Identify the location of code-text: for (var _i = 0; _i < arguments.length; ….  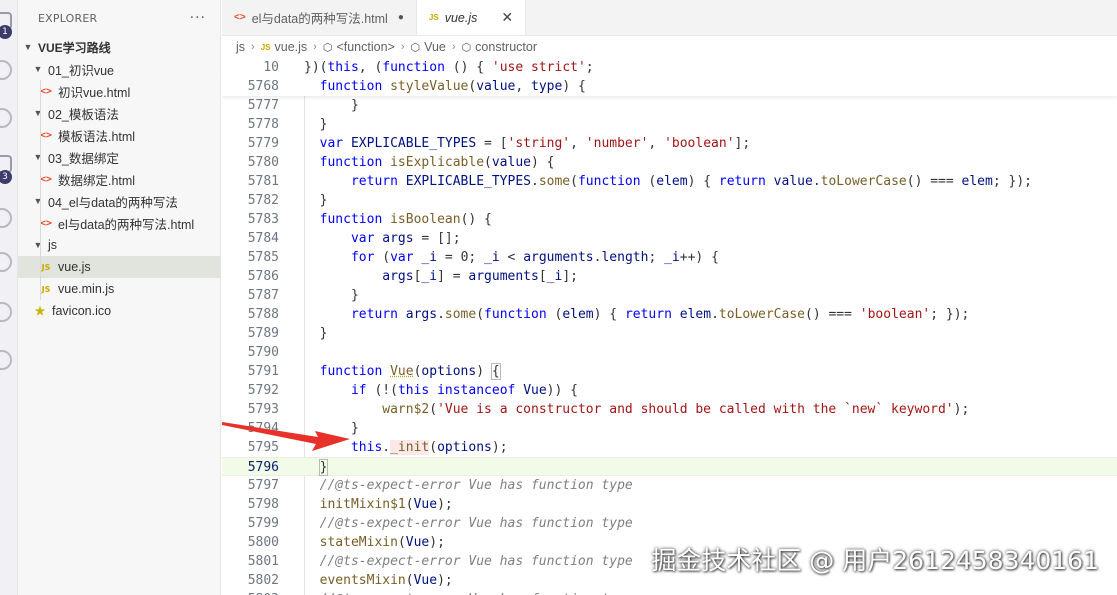
(534, 257).